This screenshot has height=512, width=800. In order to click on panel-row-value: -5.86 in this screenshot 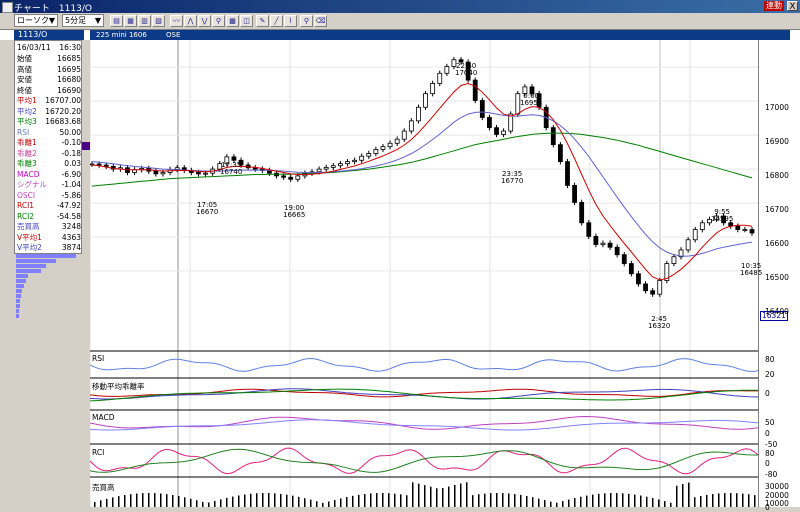, I will do `click(71, 195)`.